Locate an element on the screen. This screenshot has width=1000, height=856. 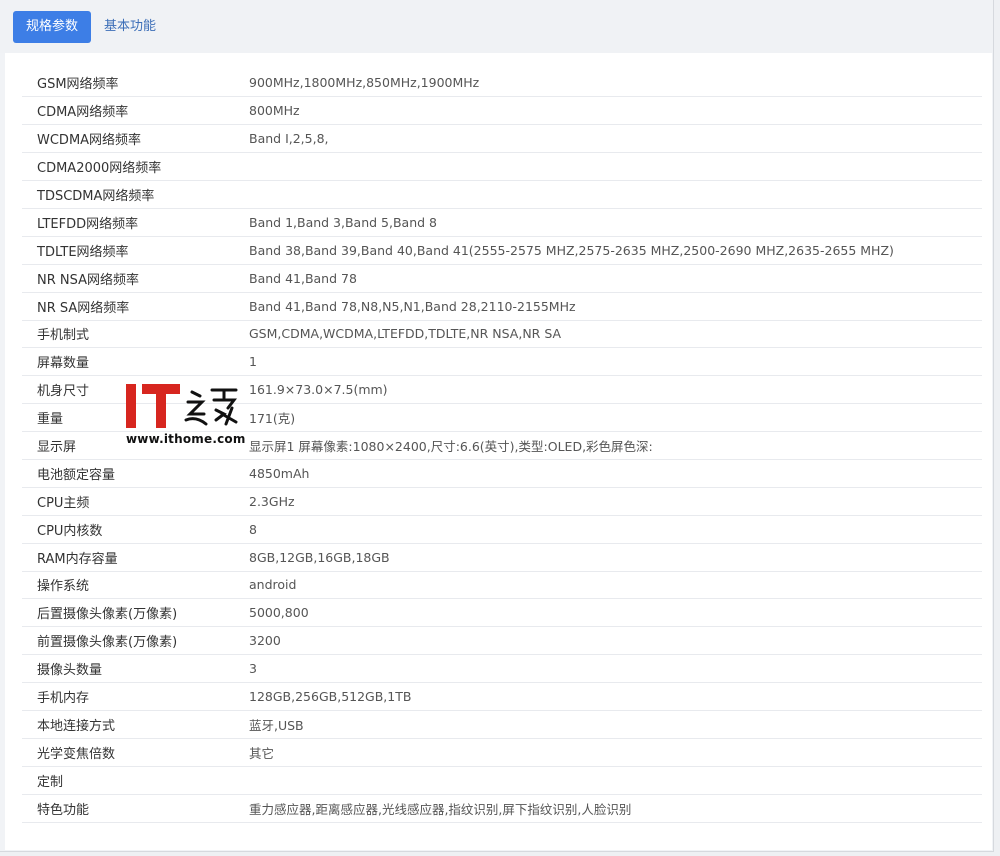
spec-label: LTEFDD网络频率 is located at coordinates (88, 224).